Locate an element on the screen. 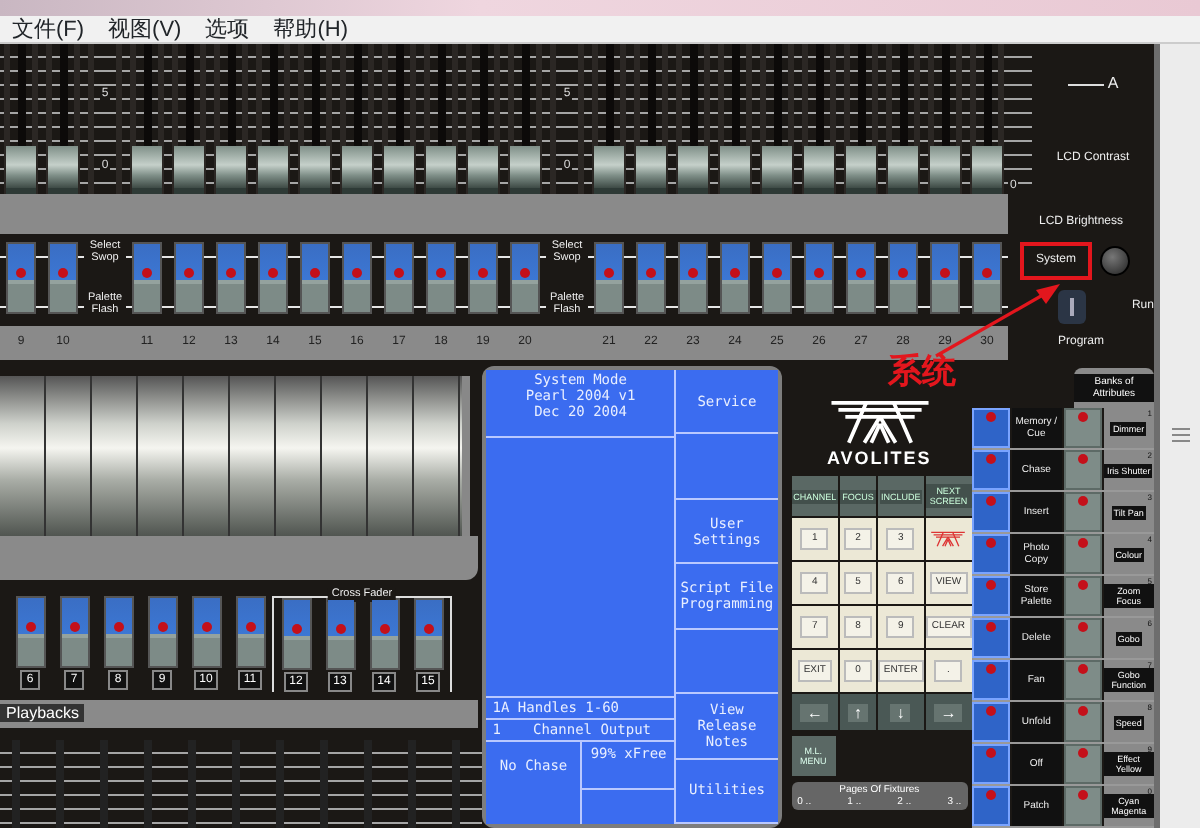 Image resolution: width=1200 pixels, height=828 pixels. section-label: Playbacks is located at coordinates (42, 713).